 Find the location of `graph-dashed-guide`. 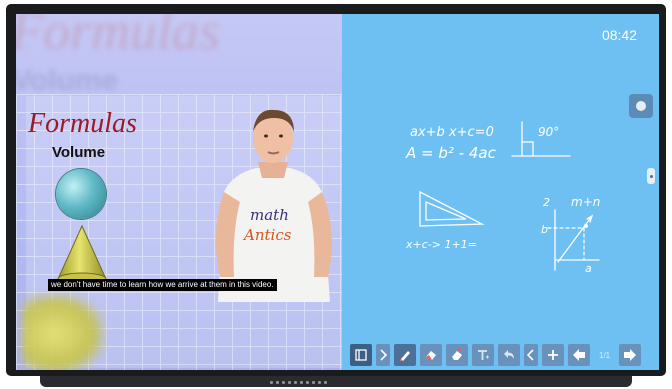

graph-dashed-guide is located at coordinates (566, 244).